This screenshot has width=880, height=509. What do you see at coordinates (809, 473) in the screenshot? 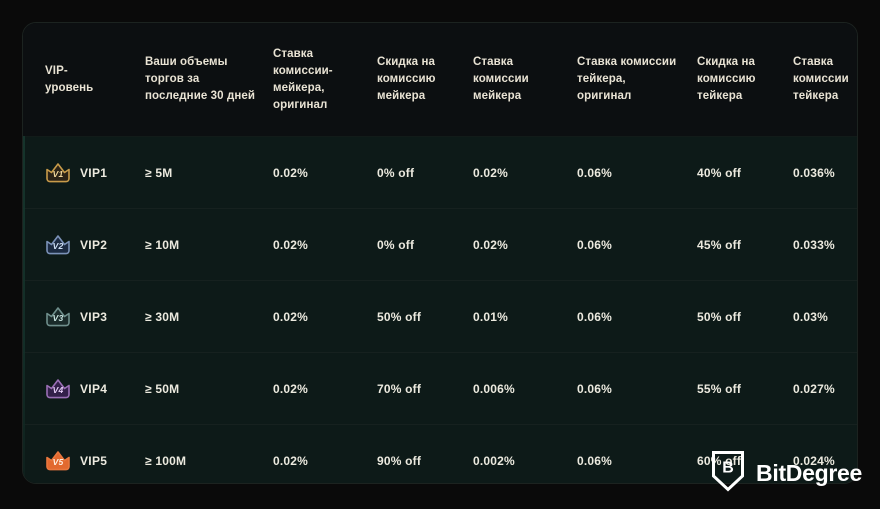
I see `bitdegree-wordmark: BitDegree` at bounding box center [809, 473].